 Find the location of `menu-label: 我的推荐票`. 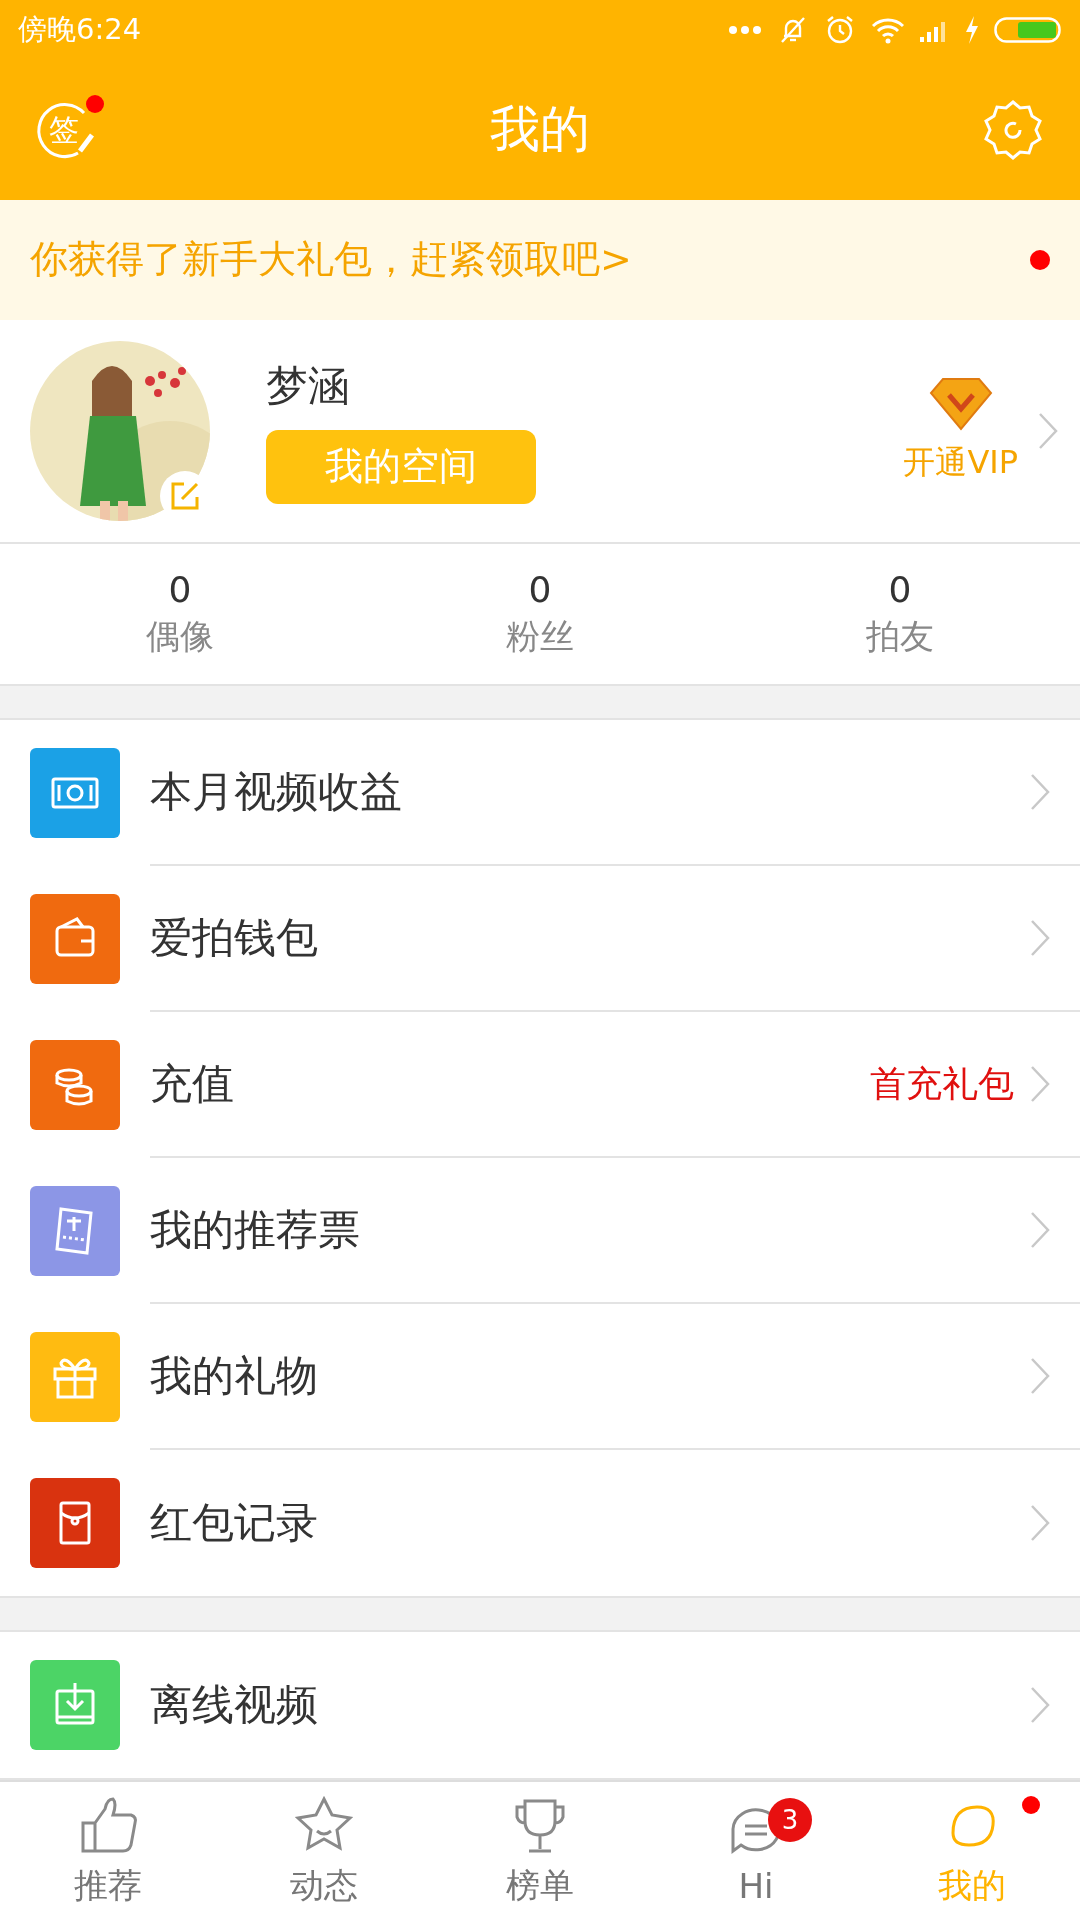

menu-label: 我的推荐票 is located at coordinates (255, 1230).